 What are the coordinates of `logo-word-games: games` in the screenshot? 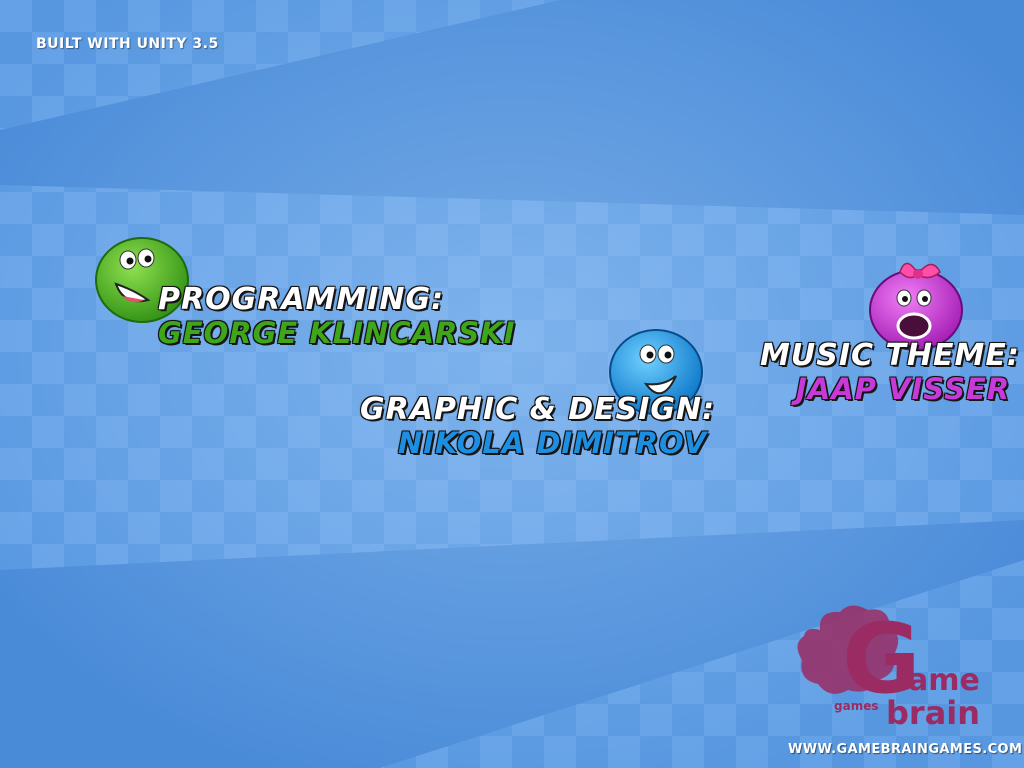 It's located at (856, 706).